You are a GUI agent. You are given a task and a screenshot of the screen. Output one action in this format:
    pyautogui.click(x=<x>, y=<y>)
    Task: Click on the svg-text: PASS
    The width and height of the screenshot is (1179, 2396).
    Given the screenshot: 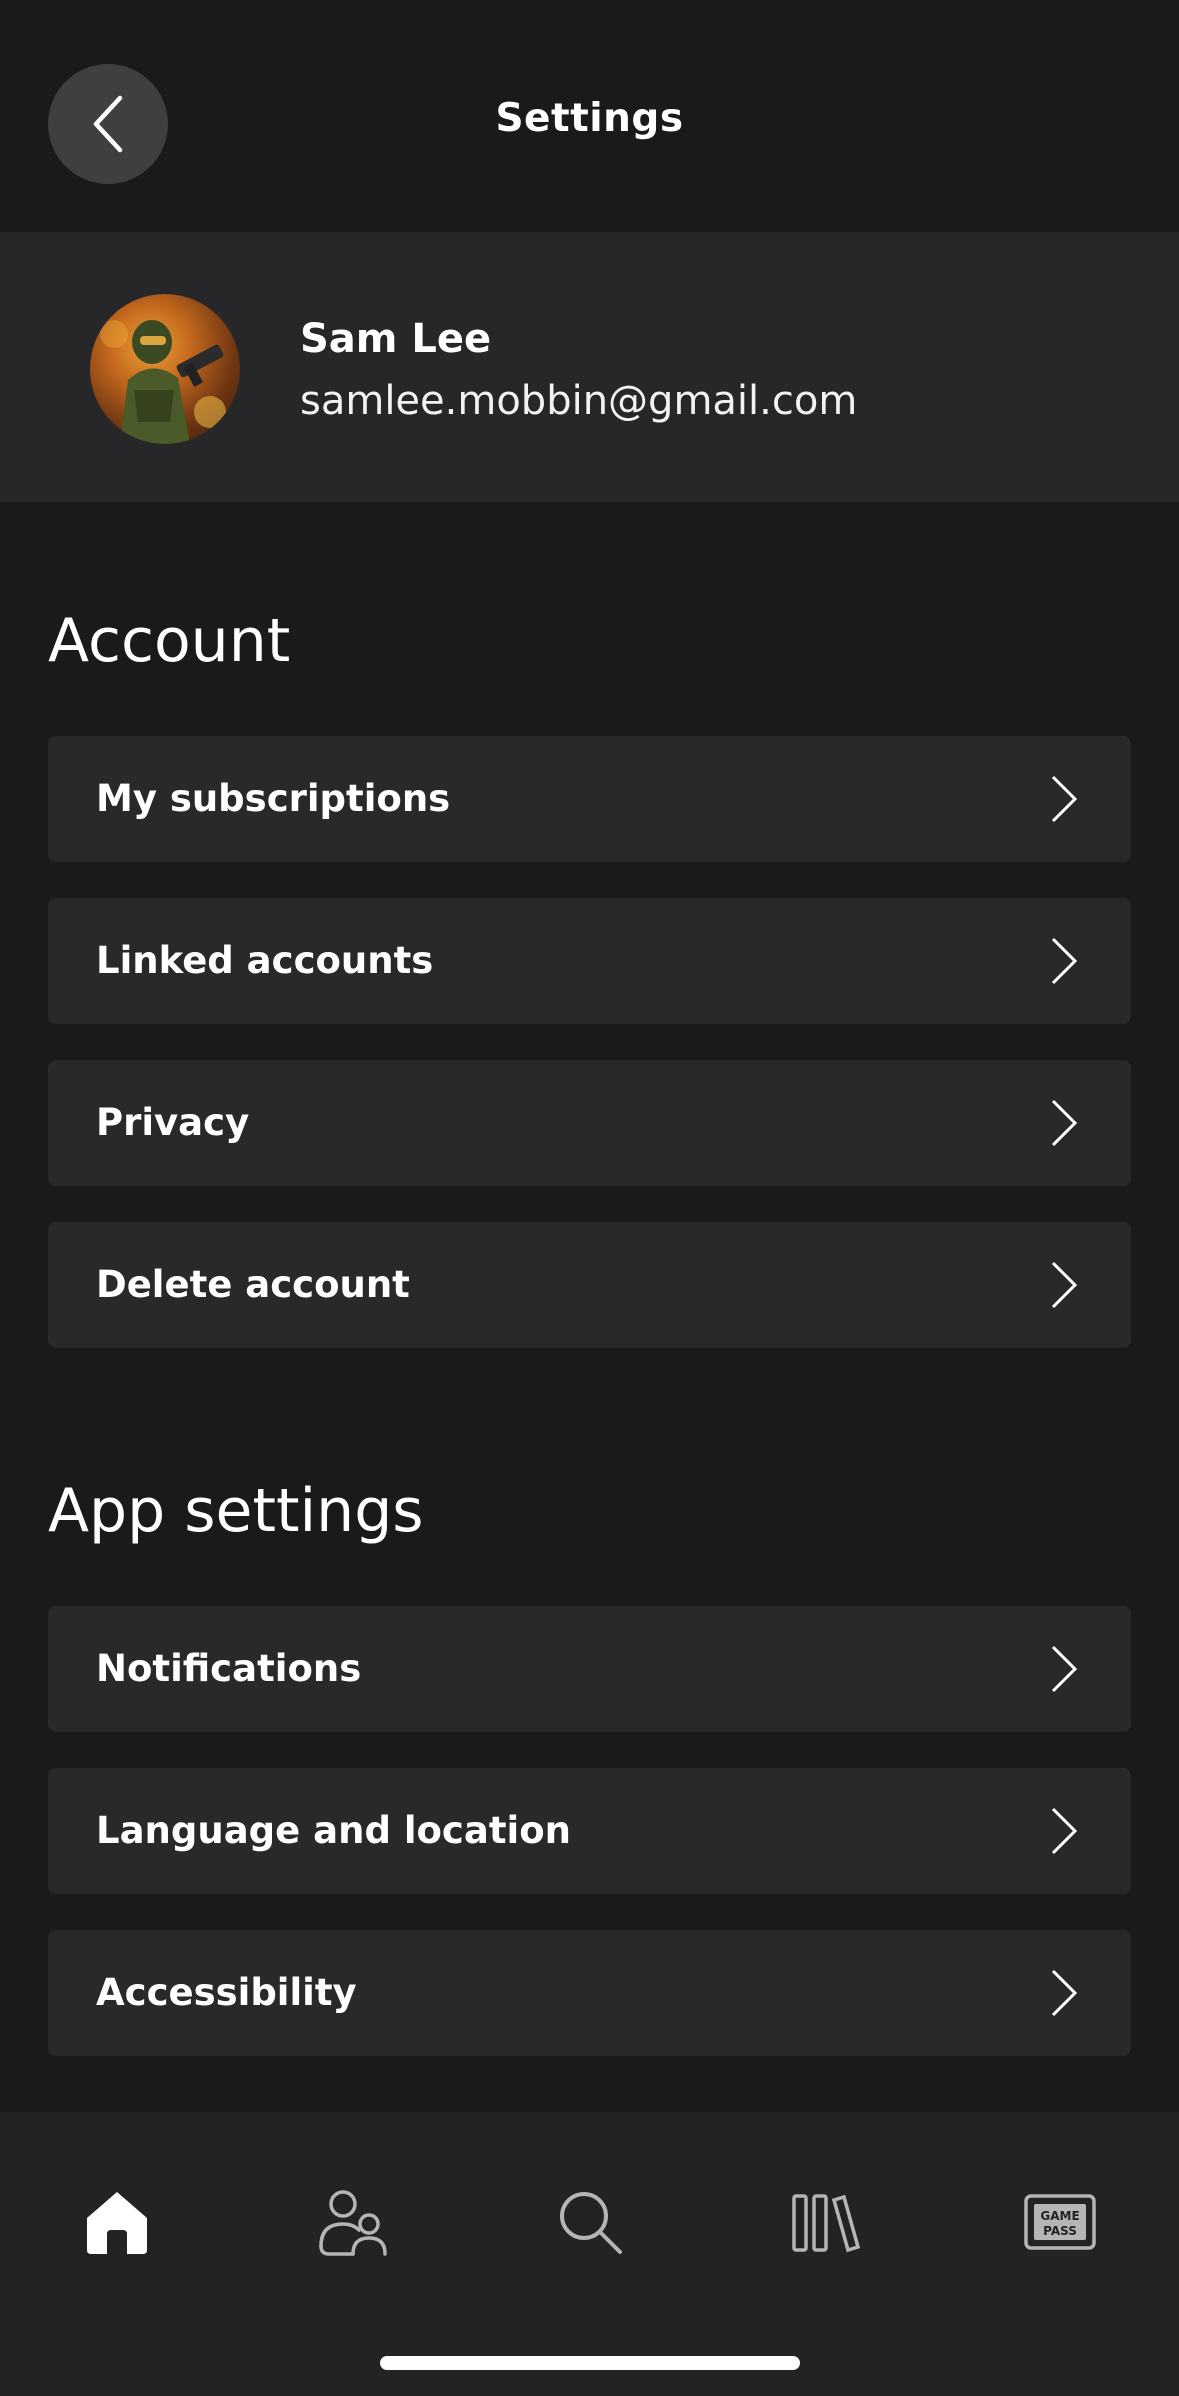 What is the action you would take?
    pyautogui.click(x=1060, y=2231)
    